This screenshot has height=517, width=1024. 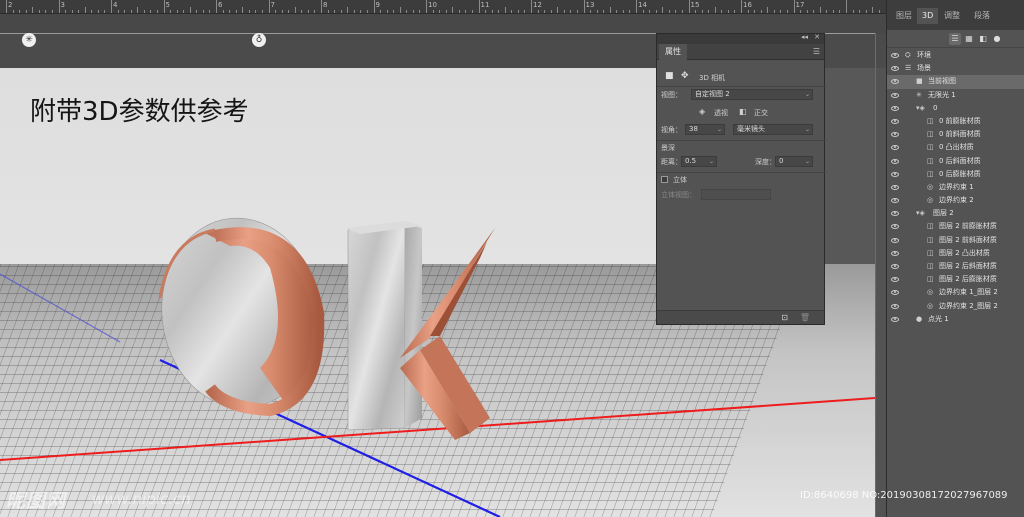 I want to click on collapse-icon: ◂◂, so click(x=804, y=37).